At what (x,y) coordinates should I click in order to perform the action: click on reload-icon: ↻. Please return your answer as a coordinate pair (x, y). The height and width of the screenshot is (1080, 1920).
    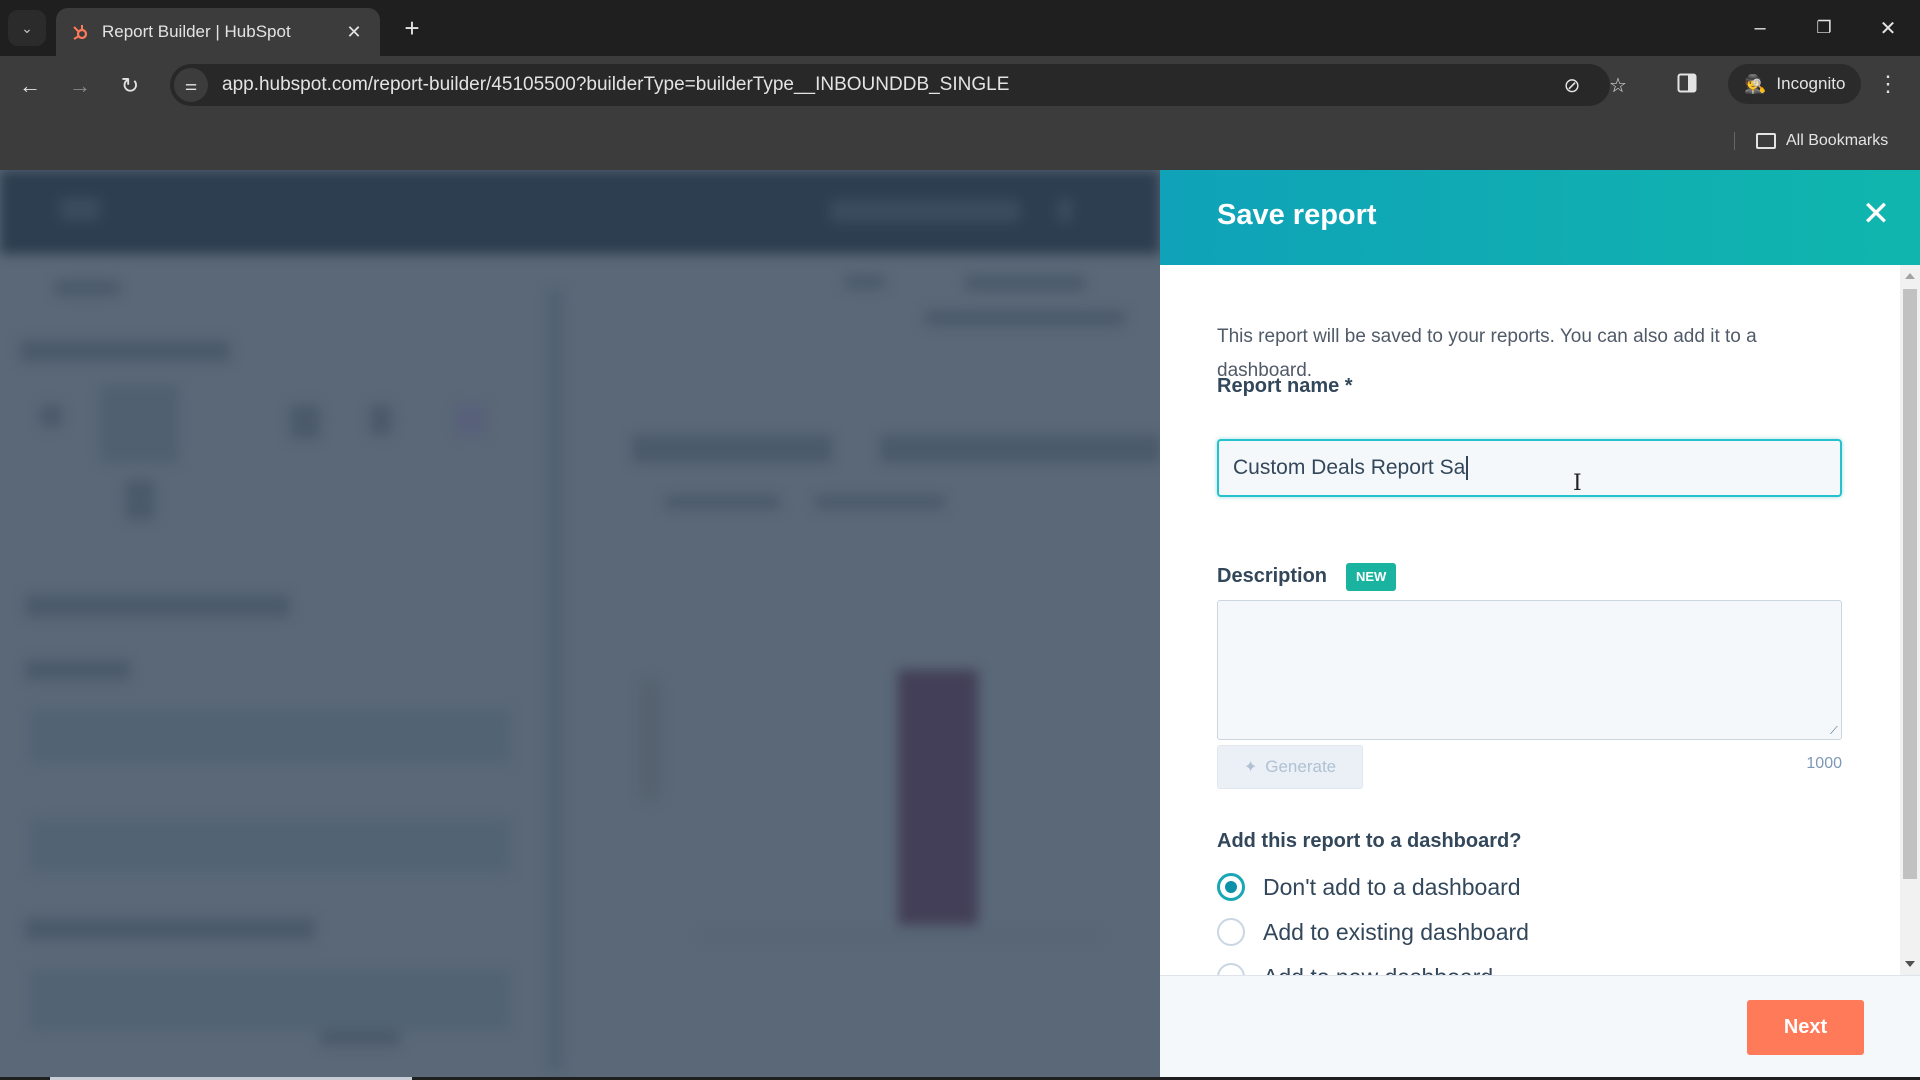
    Looking at the image, I should click on (130, 86).